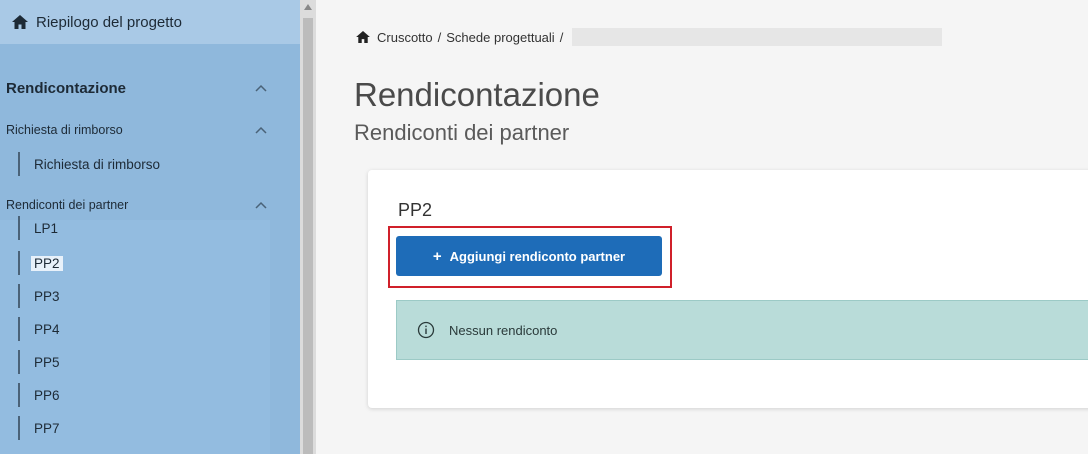 The width and height of the screenshot is (1088, 454). I want to click on plus-icon: +, so click(437, 256).